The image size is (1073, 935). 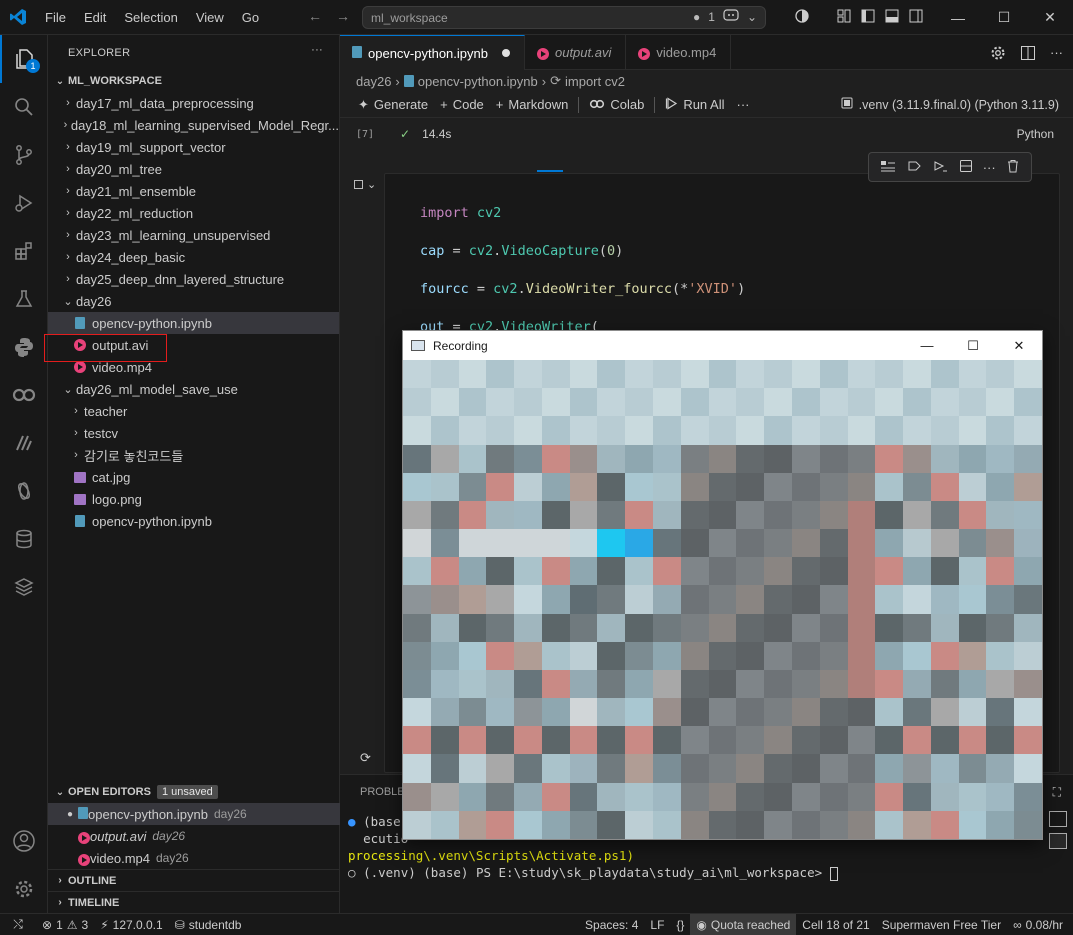 I want to click on tree-file: logo.png, so click(x=193, y=499).